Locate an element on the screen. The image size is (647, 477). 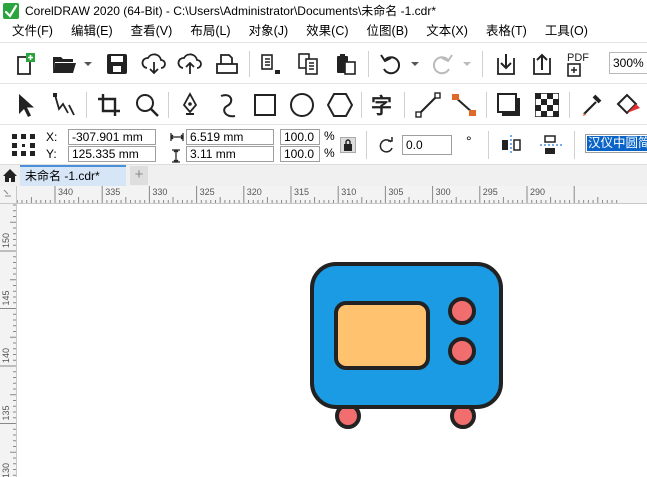
menu-tools: 工具(O) is located at coordinates (566, 31).